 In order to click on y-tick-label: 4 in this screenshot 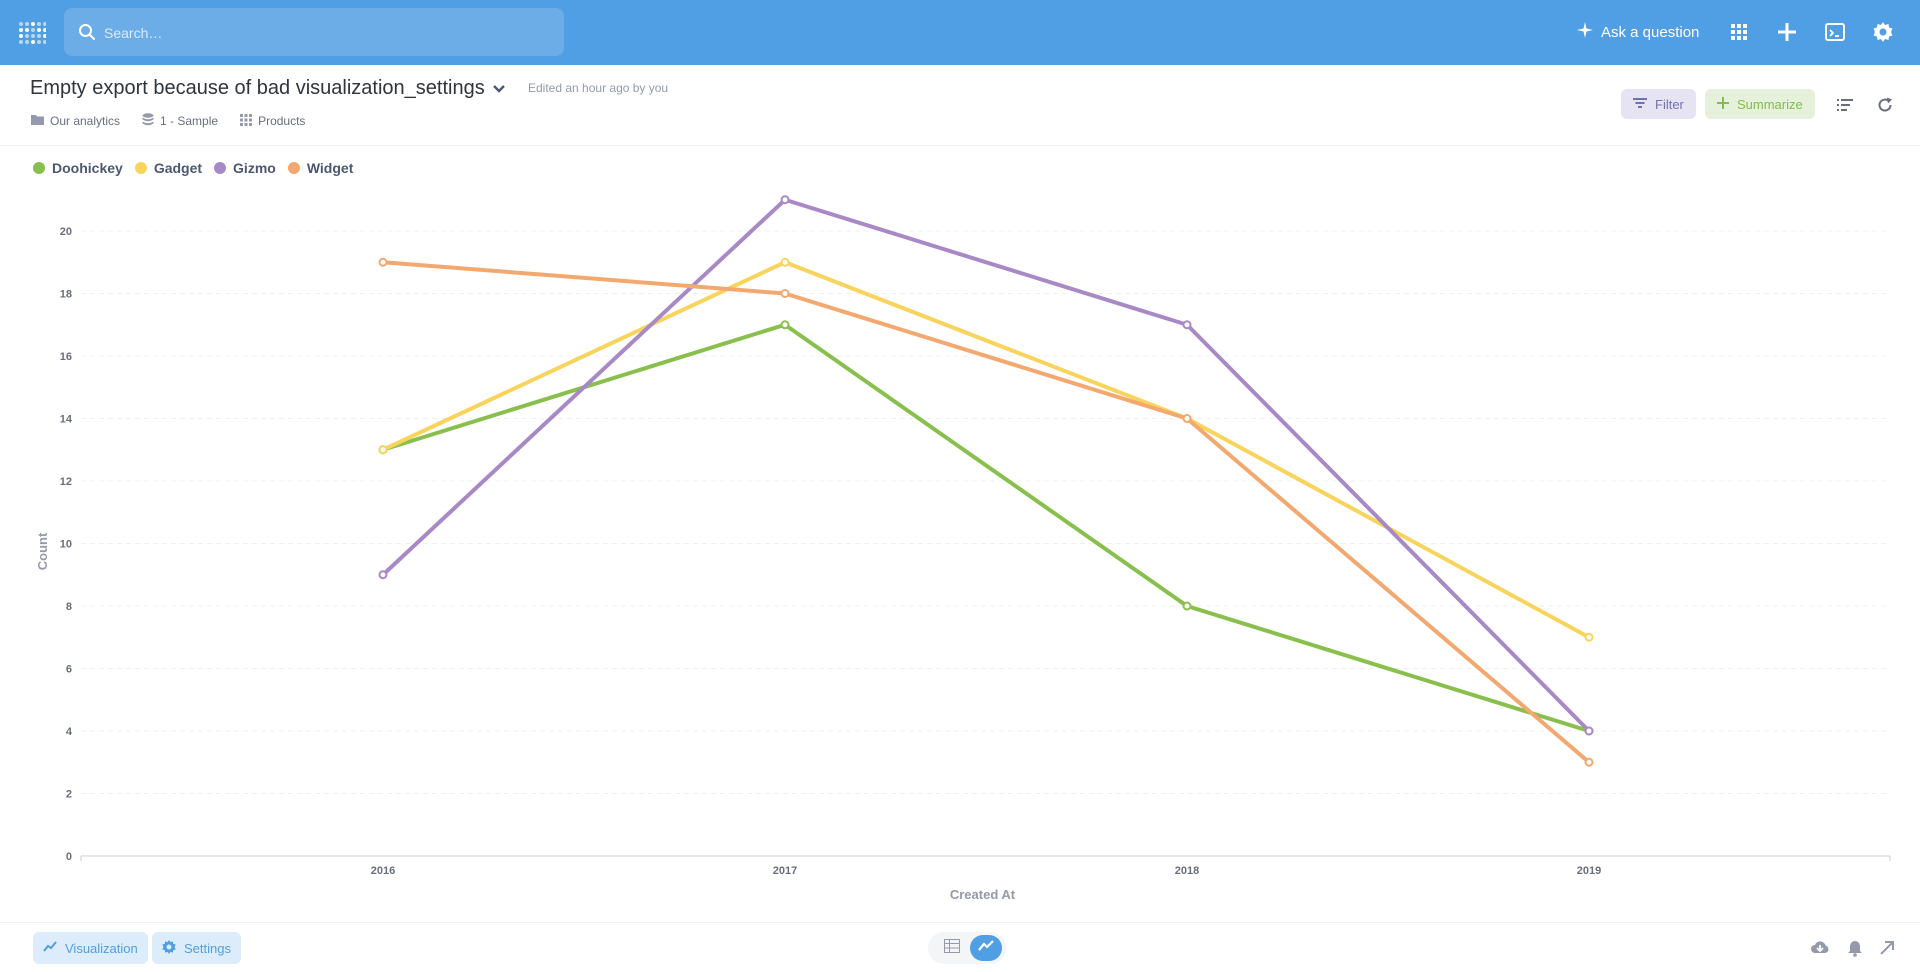, I will do `click(69, 732)`.